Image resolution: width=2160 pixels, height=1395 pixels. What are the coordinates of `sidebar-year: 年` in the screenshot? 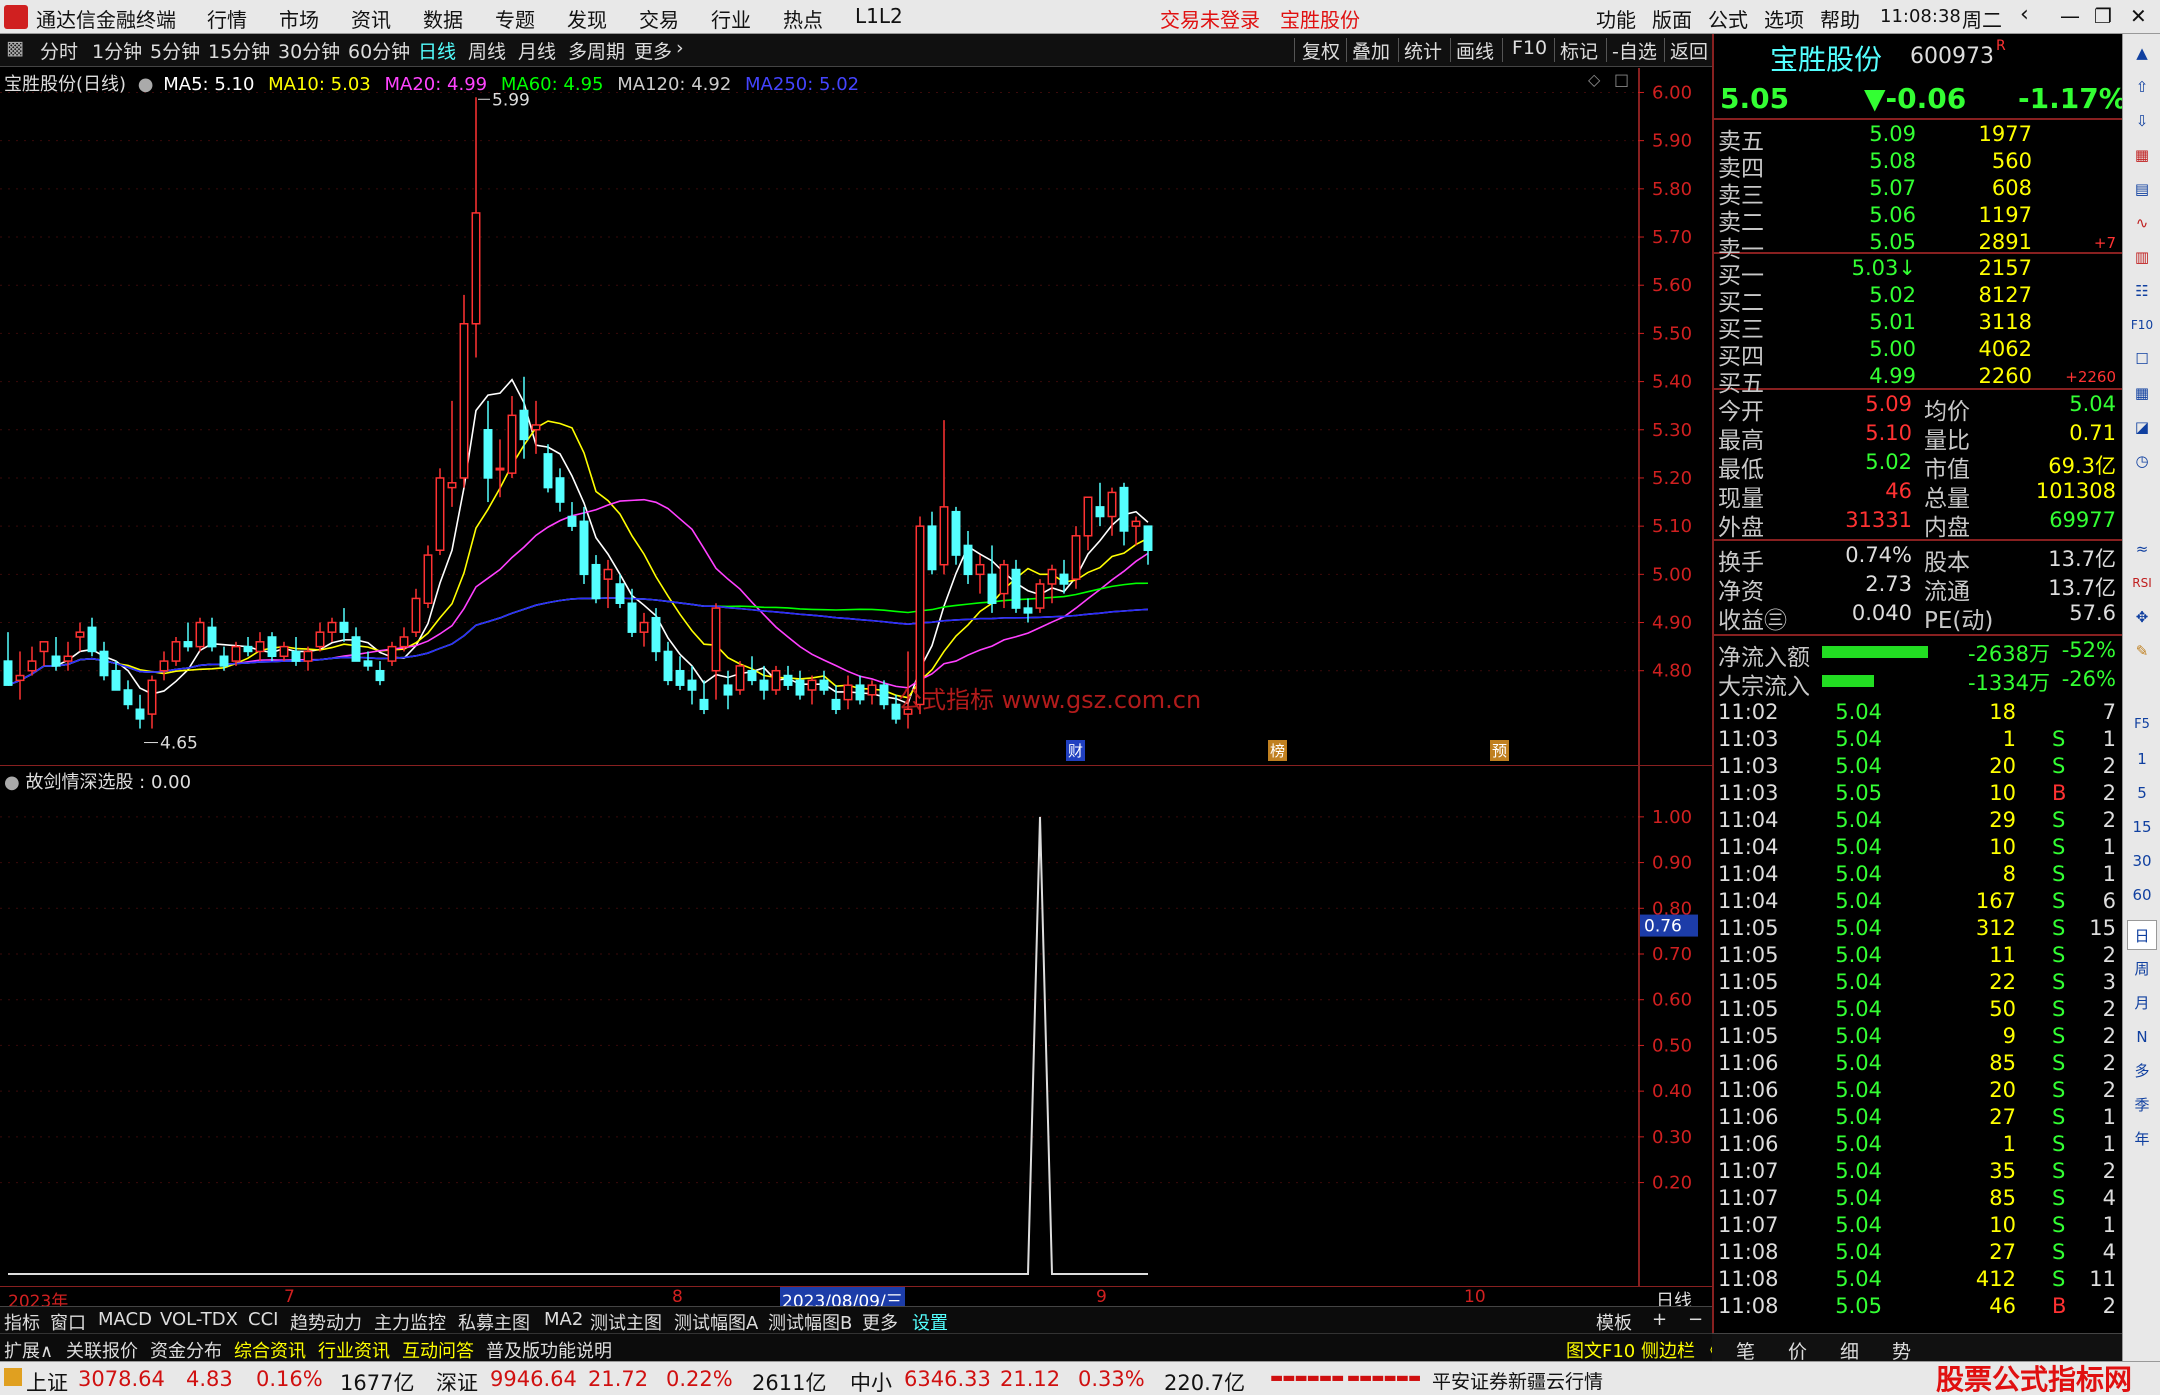 It's located at (2142, 1139).